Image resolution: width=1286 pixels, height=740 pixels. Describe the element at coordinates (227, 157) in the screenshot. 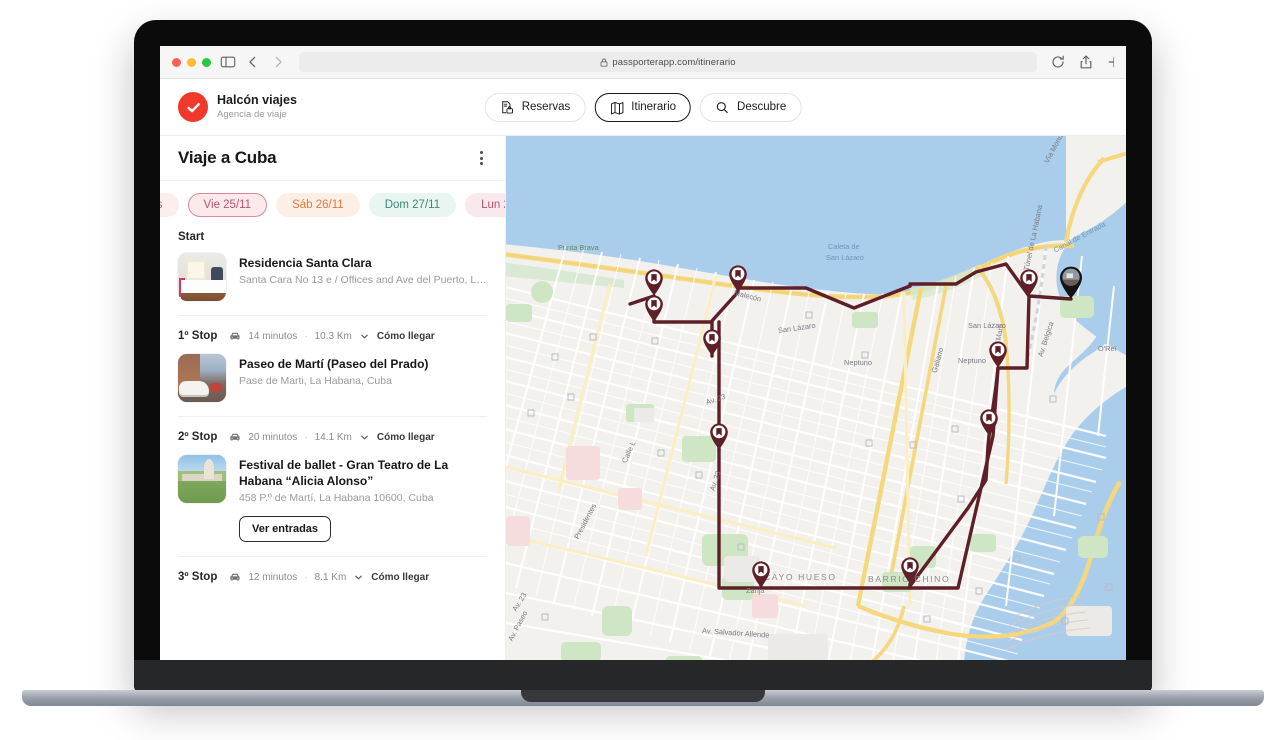

I see `page-title: Viaje a Cuba` at that location.